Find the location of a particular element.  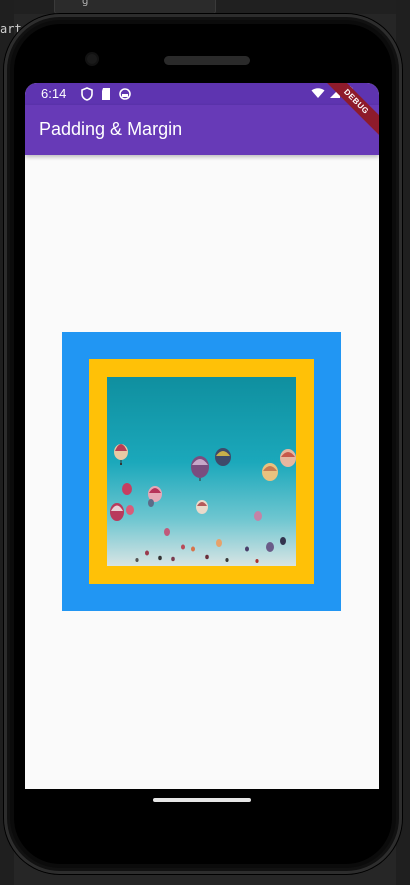

shield-icon is located at coordinates (87, 94).